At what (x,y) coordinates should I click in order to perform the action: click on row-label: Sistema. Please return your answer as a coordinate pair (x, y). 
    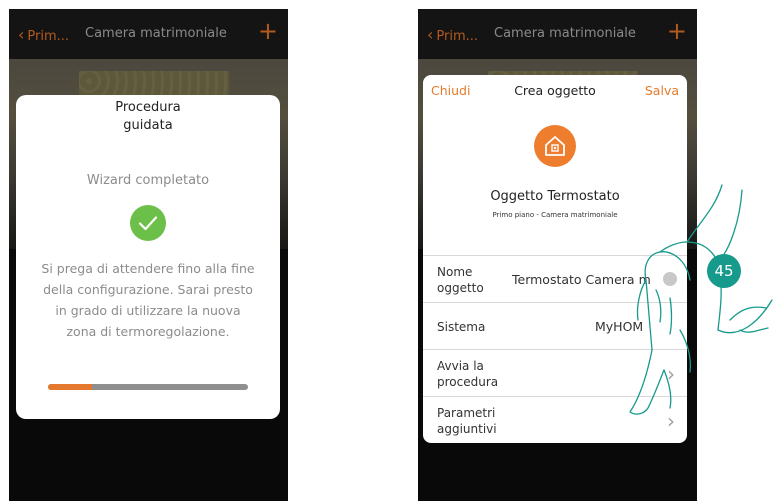
    Looking at the image, I should click on (461, 327).